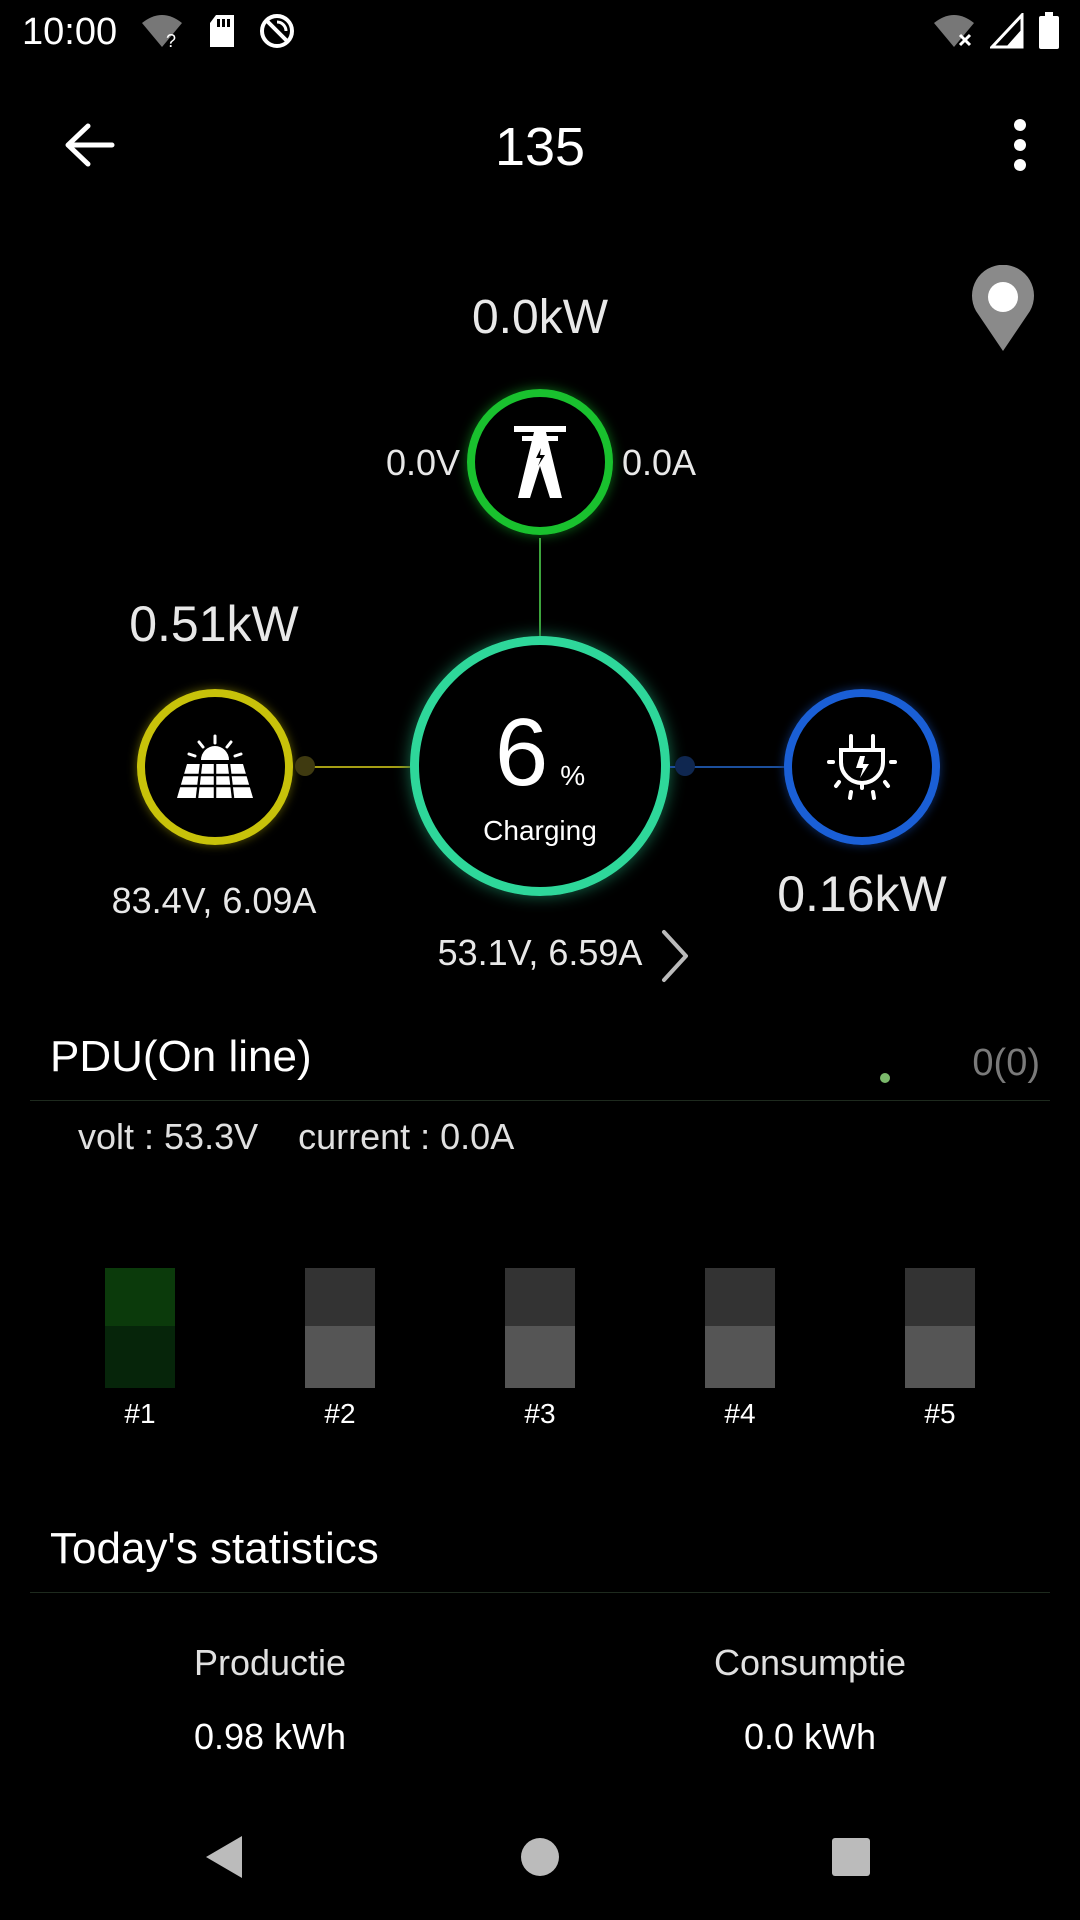 This screenshot has width=1080, height=1920. Describe the element at coordinates (954, 31) in the screenshot. I see `wifi-off-icon` at that location.